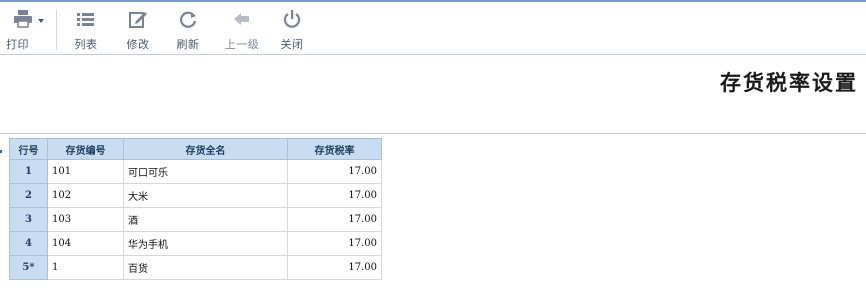 The image size is (866, 305). What do you see at coordinates (85, 149) in the screenshot?
I see `column-header-code: 存货编号` at bounding box center [85, 149].